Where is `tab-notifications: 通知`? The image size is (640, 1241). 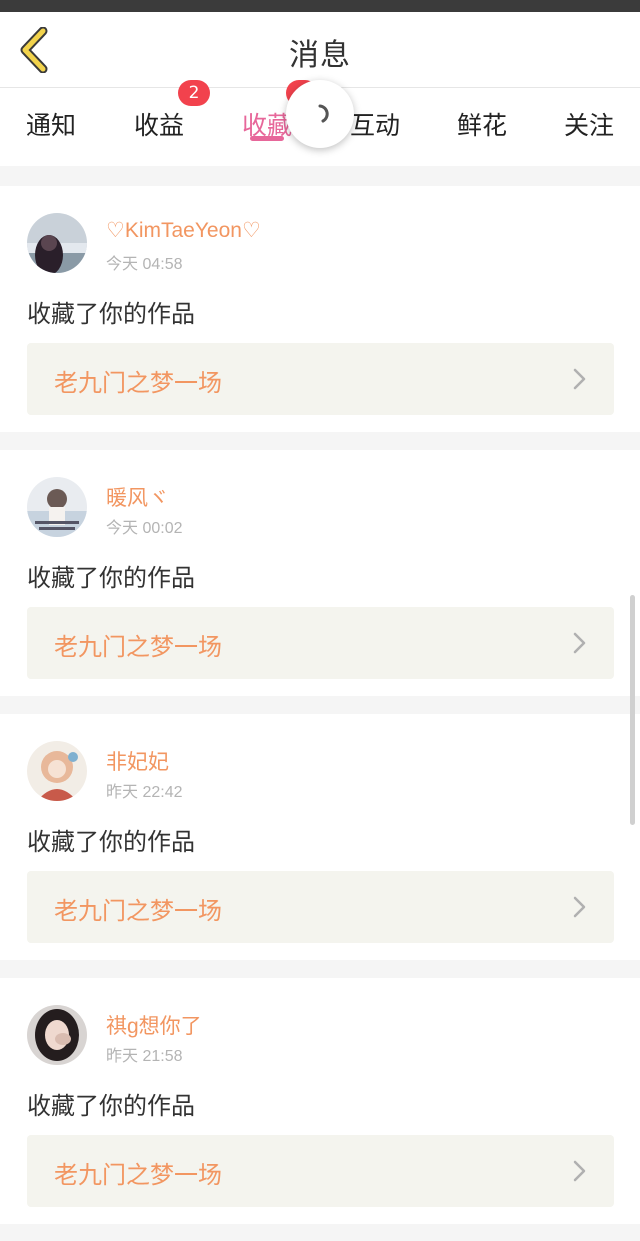
tab-notifications: 通知 is located at coordinates (51, 124).